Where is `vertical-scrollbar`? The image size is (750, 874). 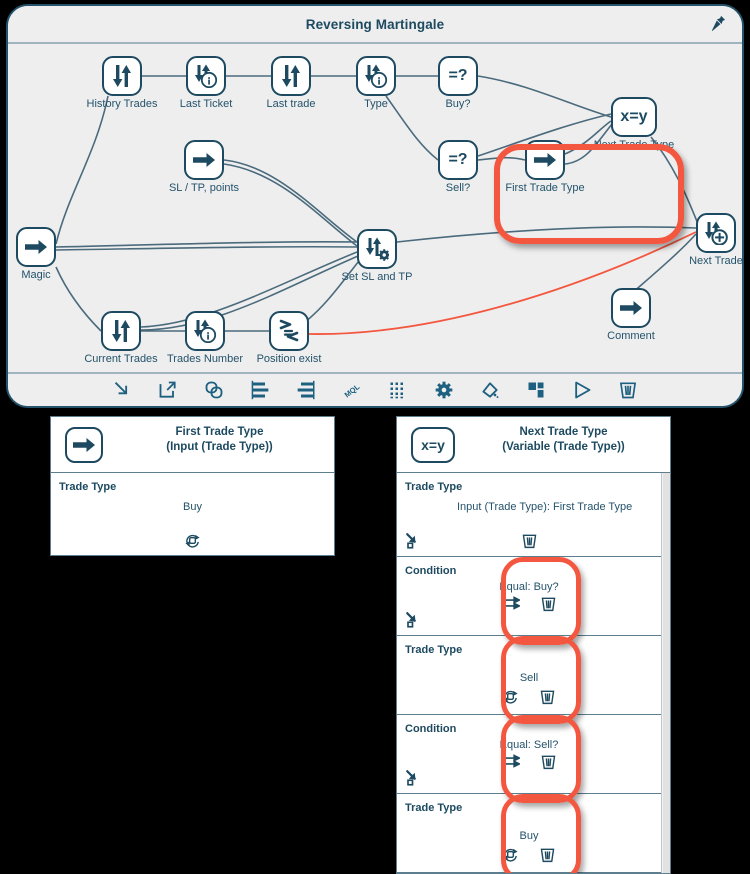
vertical-scrollbar is located at coordinates (665, 673).